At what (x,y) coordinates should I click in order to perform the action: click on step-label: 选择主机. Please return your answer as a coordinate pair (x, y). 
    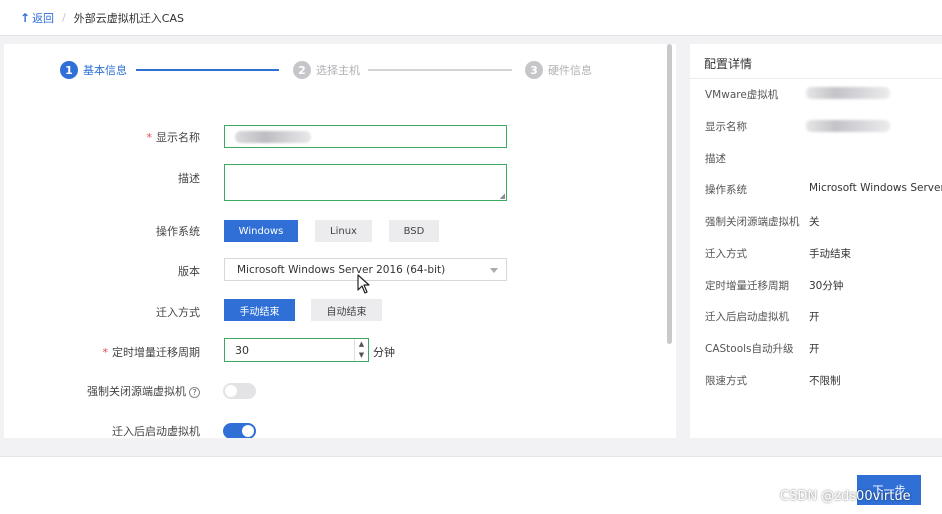
    Looking at the image, I should click on (338, 70).